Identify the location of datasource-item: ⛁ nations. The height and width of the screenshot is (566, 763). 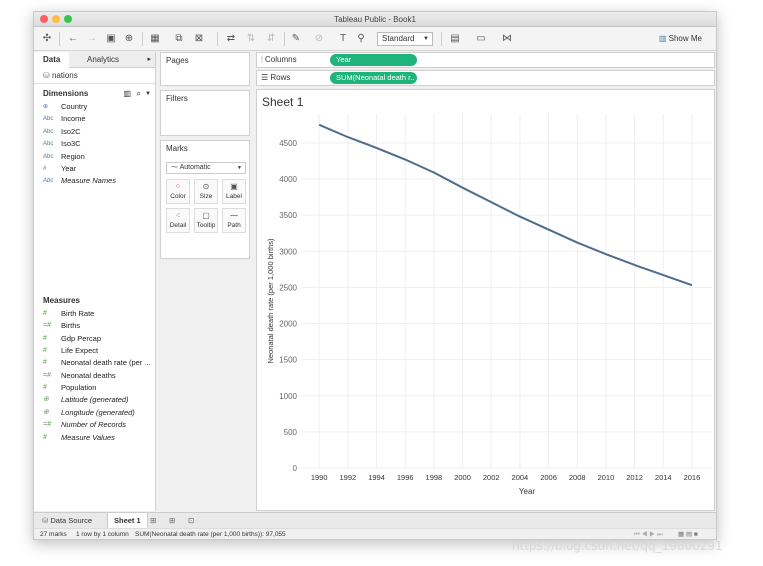
(94, 76).